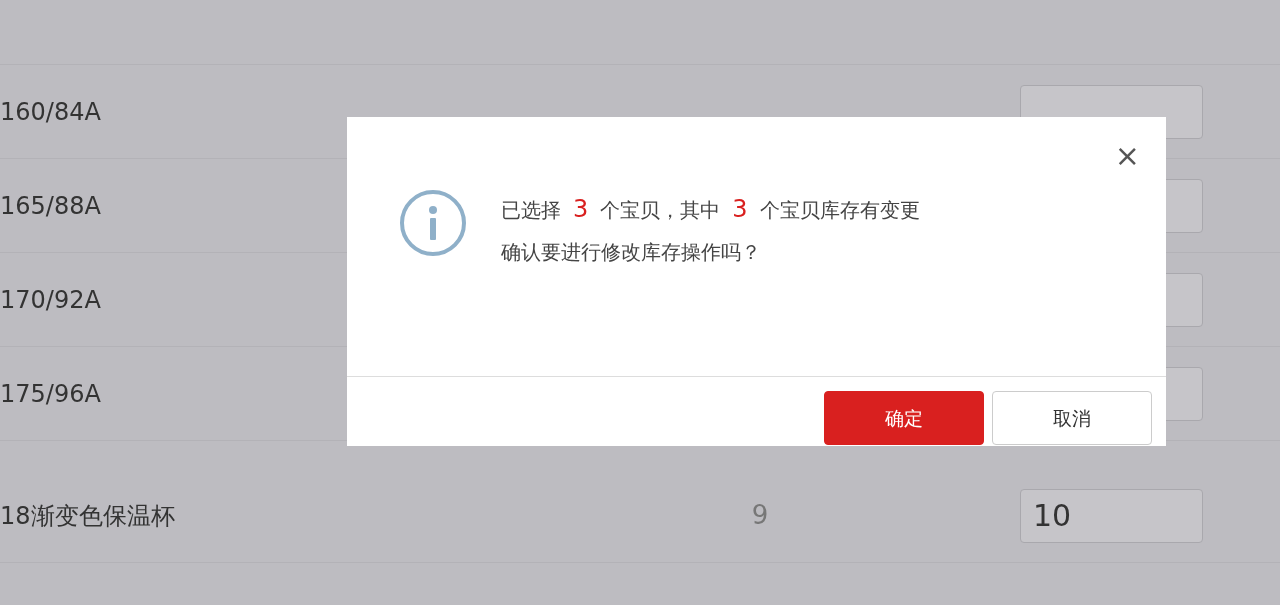  Describe the element at coordinates (904, 418) in the screenshot. I see `confirm-button: 确定` at that location.